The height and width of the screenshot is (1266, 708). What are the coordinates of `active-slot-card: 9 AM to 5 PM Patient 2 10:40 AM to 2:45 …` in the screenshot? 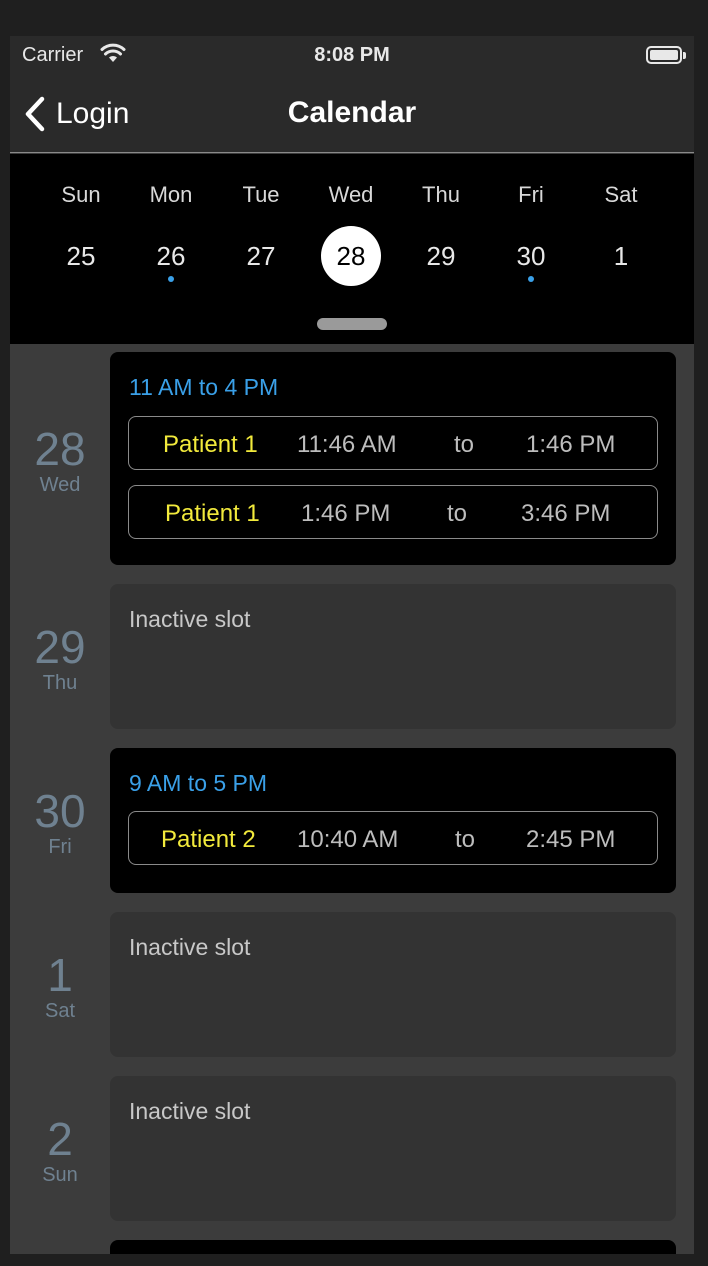 It's located at (393, 820).